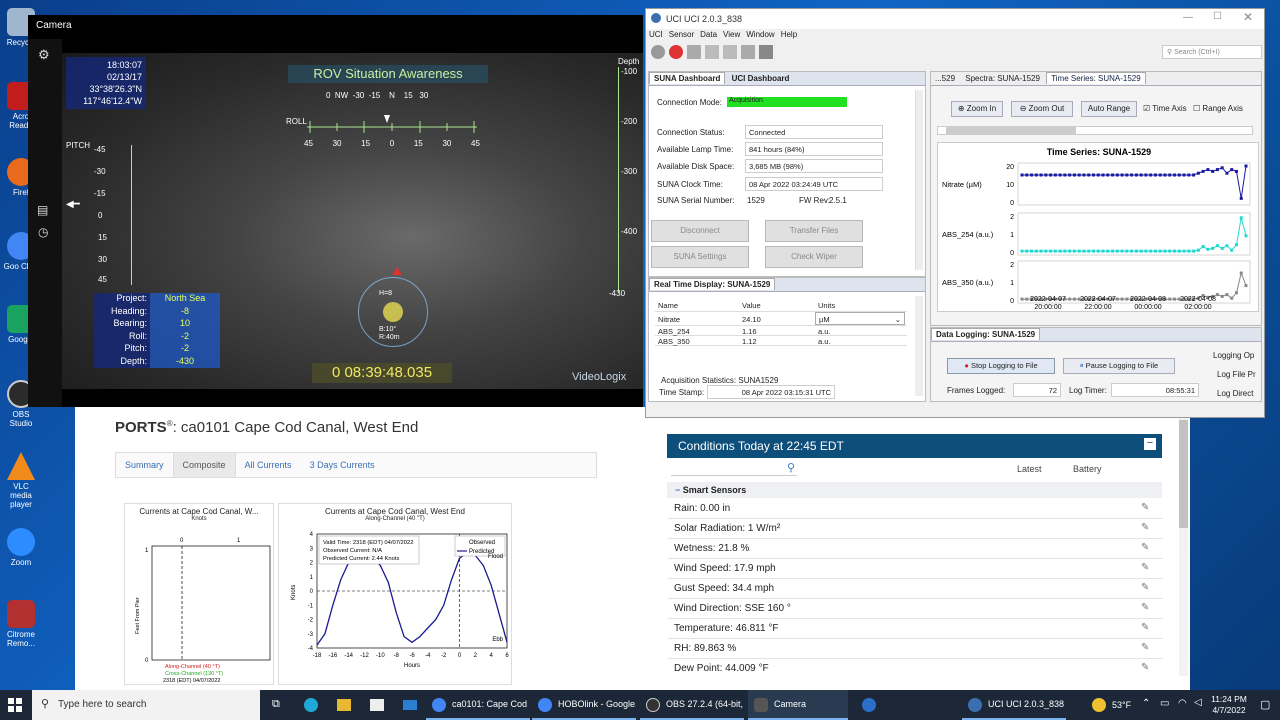  Describe the element at coordinates (21, 547) in the screenshot. I see `desktop-icon-zoom: Zoom` at that location.